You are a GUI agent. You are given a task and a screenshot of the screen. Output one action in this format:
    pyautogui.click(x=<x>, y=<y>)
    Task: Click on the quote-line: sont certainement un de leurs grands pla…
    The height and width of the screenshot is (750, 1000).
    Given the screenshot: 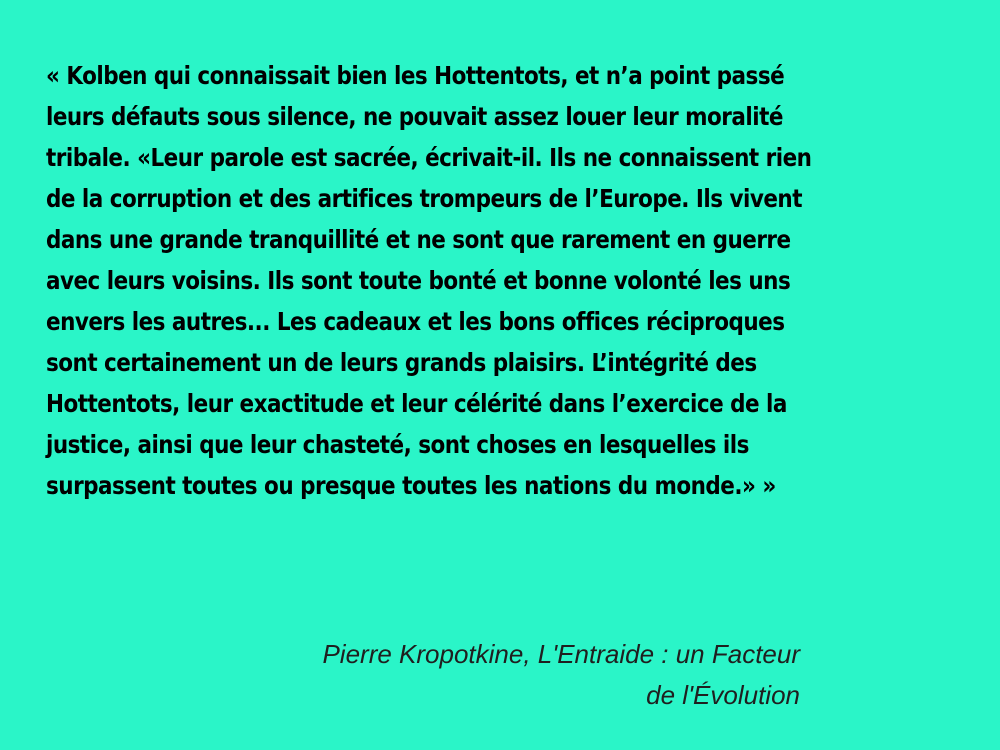 What is the action you would take?
    pyautogui.click(x=401, y=362)
    